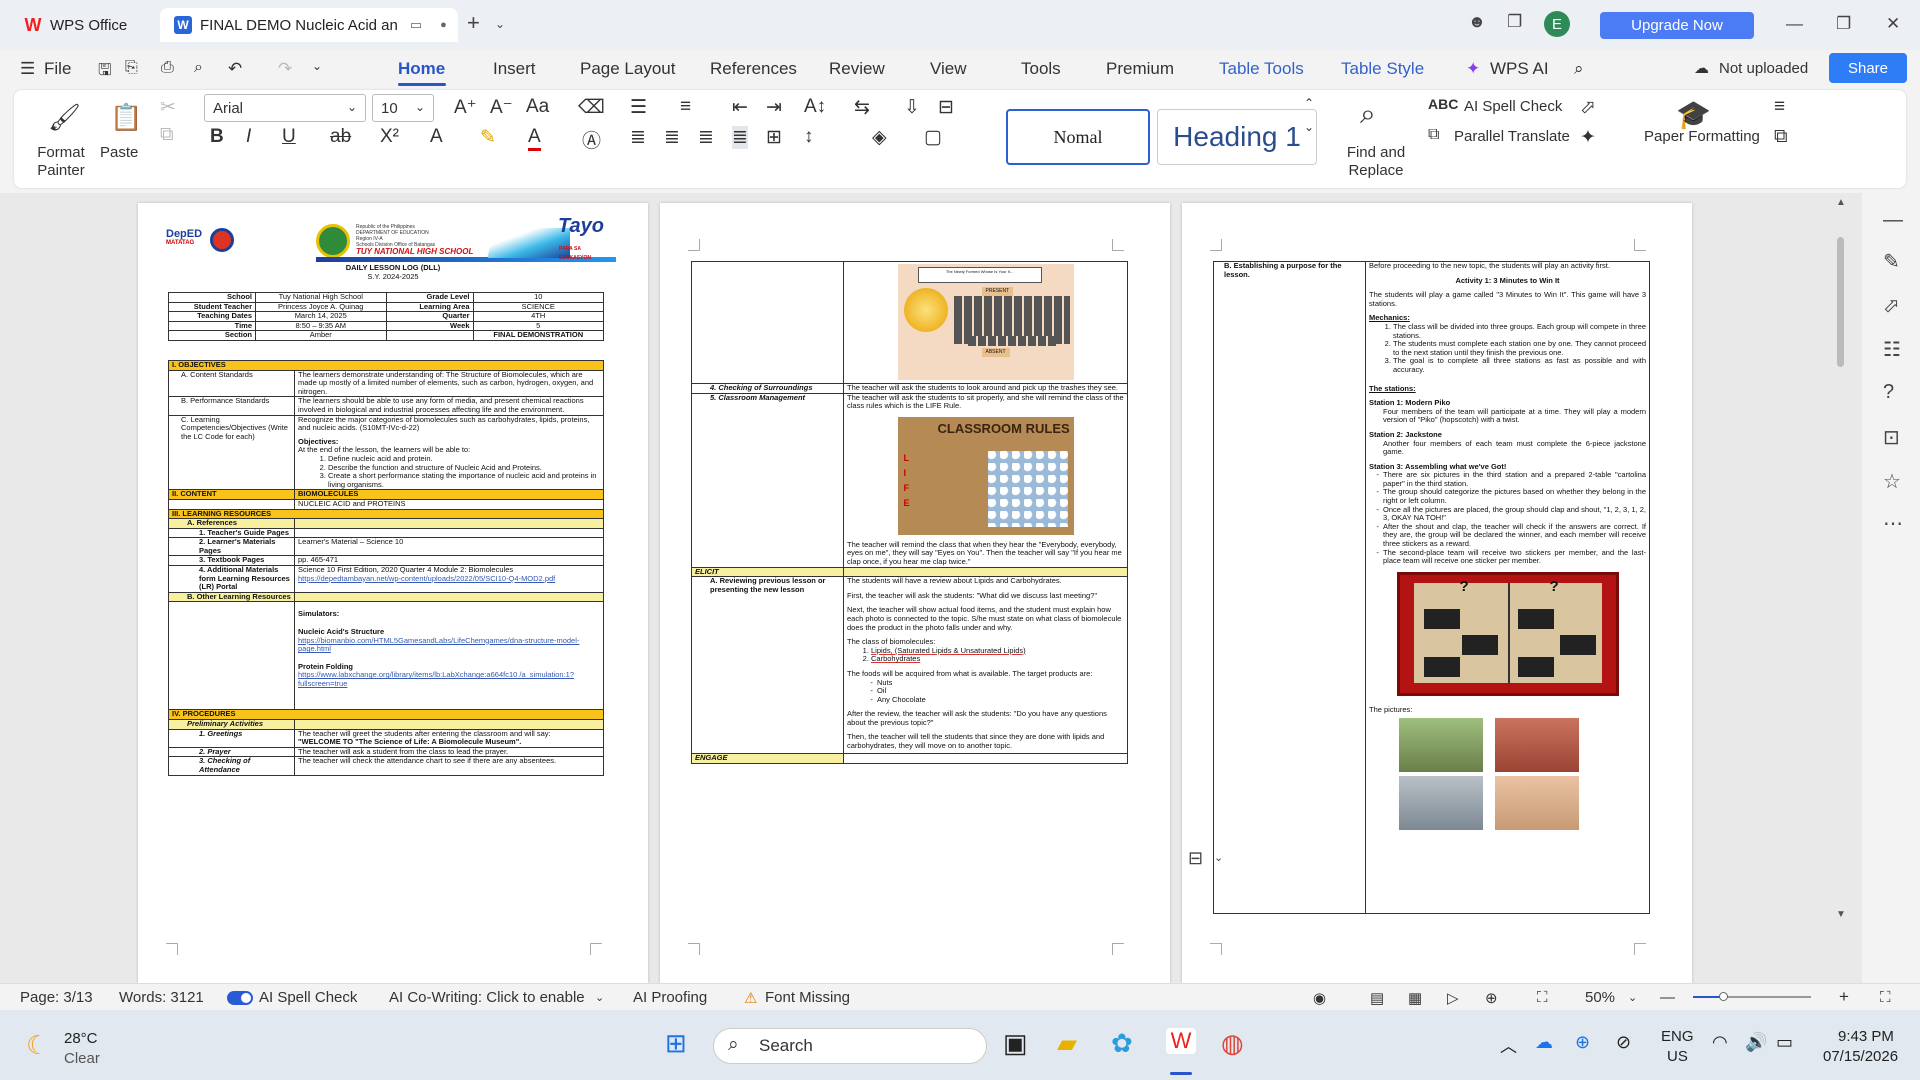  Describe the element at coordinates (1723, 996) in the screenshot. I see `zoom-handle` at that location.